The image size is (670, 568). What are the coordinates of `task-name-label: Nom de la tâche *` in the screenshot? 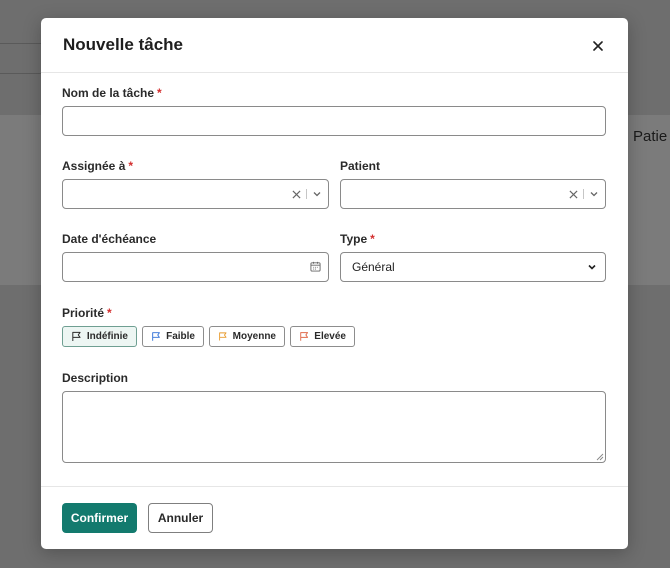 It's located at (112, 93).